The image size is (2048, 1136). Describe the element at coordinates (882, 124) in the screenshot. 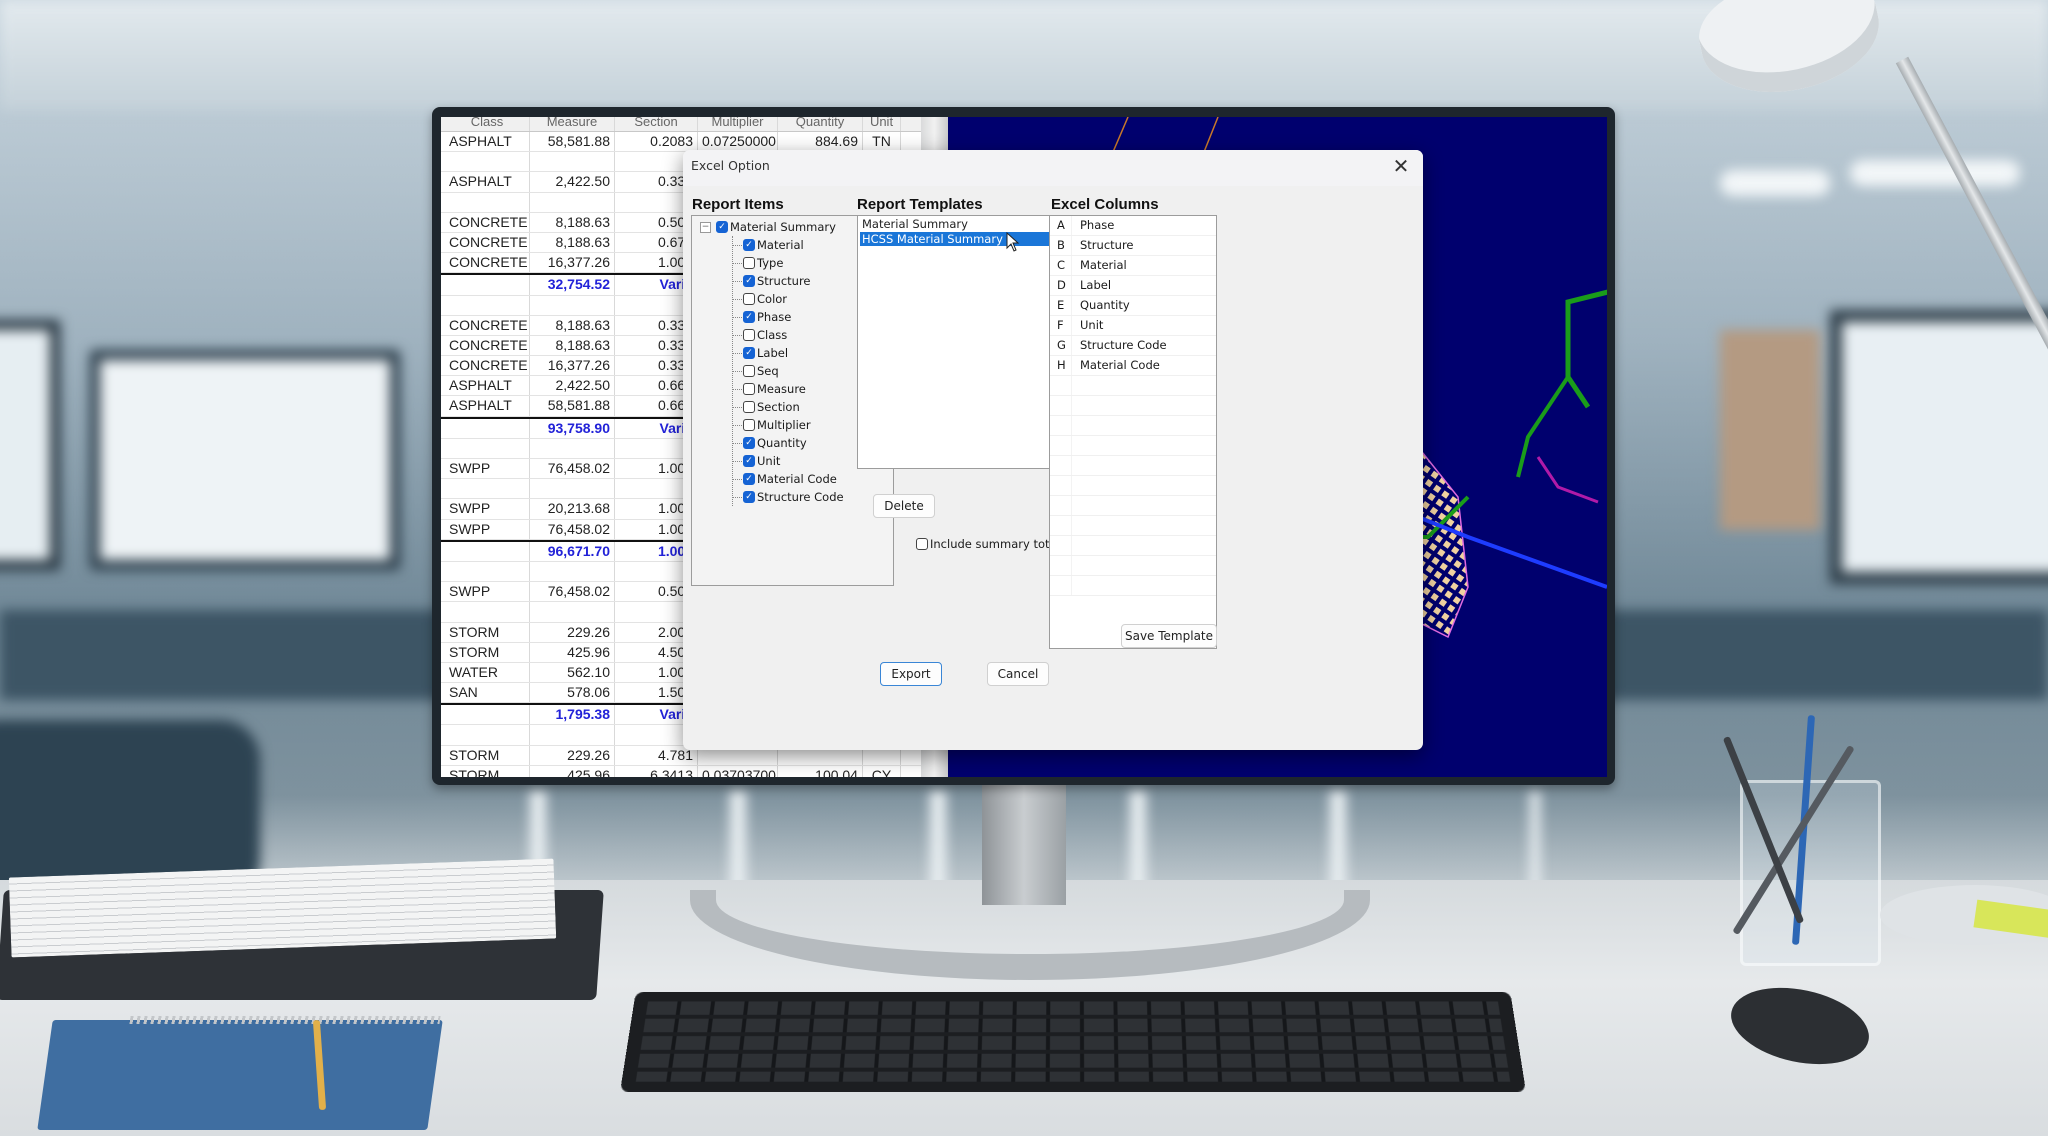

I see `column-header-unit: Unit` at that location.